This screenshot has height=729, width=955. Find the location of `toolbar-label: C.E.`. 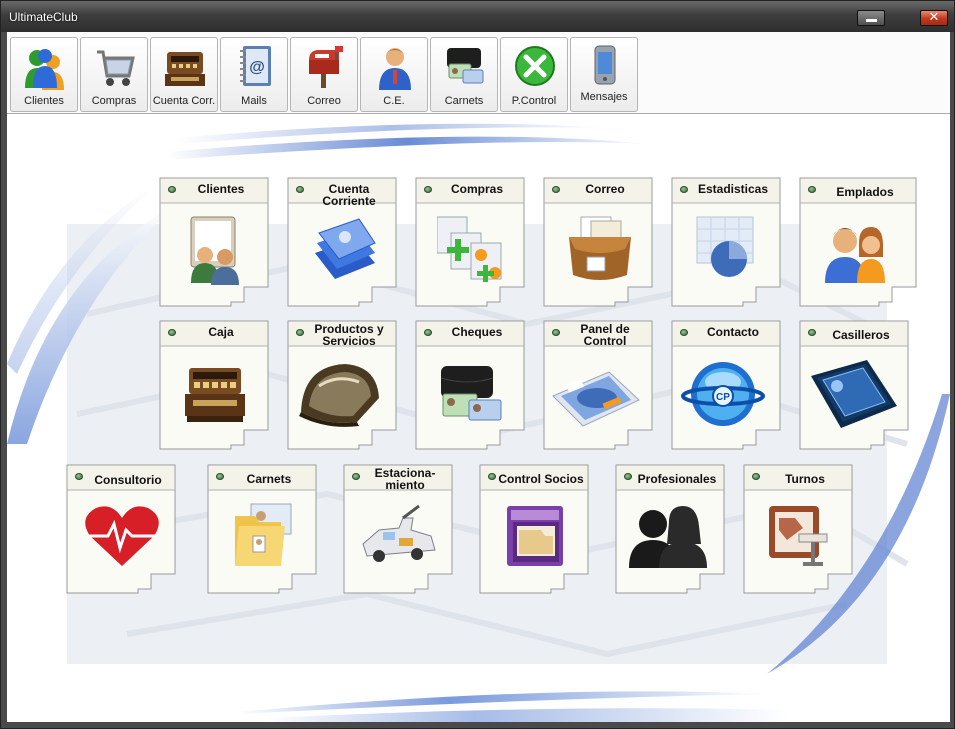

toolbar-label: C.E. is located at coordinates (394, 101).